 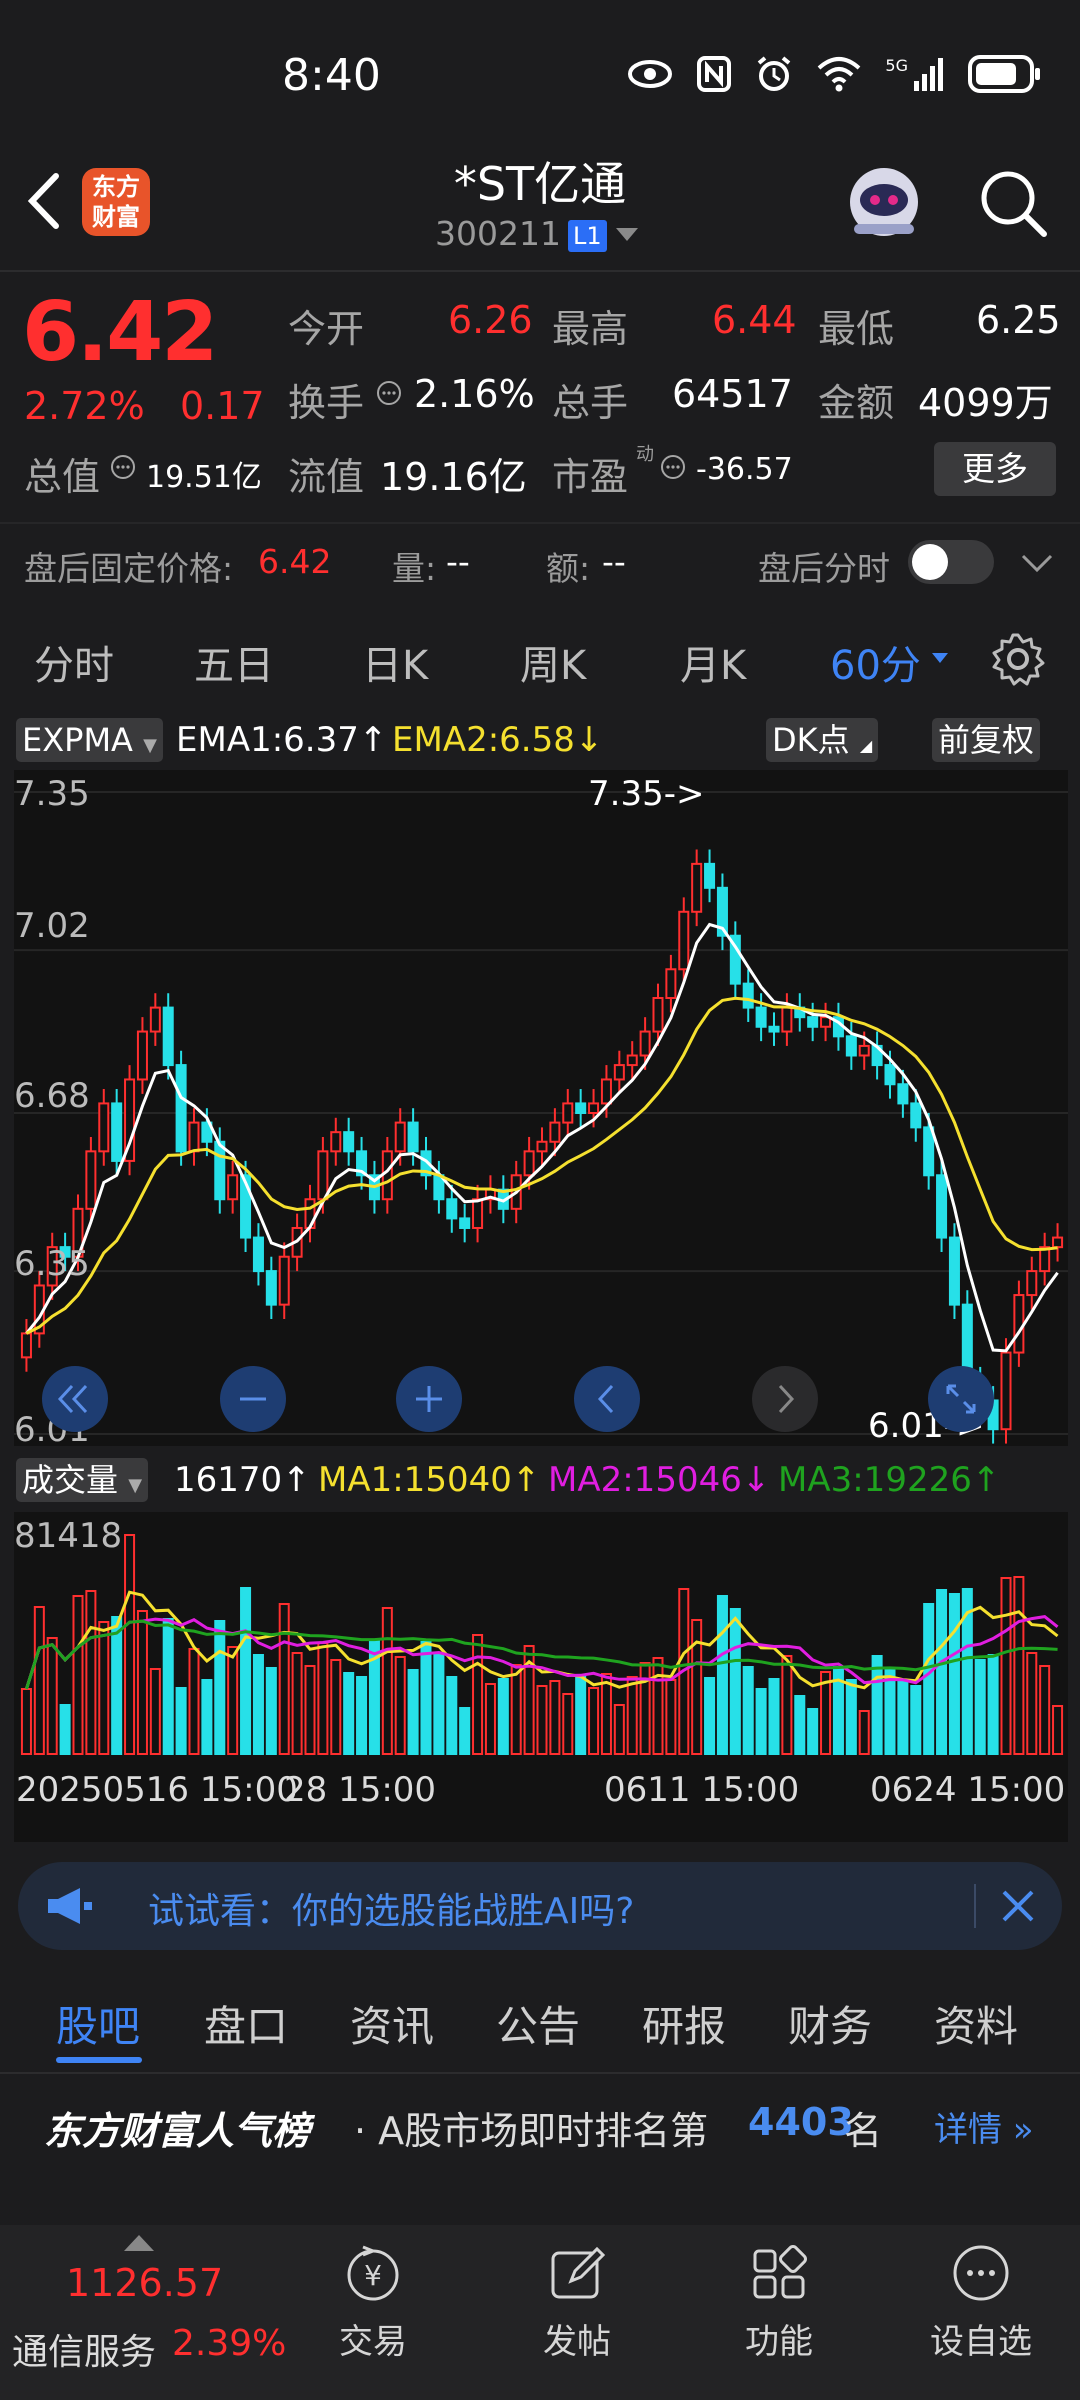 I want to click on afterhours-vol-label: 量:, so click(x=414, y=568).